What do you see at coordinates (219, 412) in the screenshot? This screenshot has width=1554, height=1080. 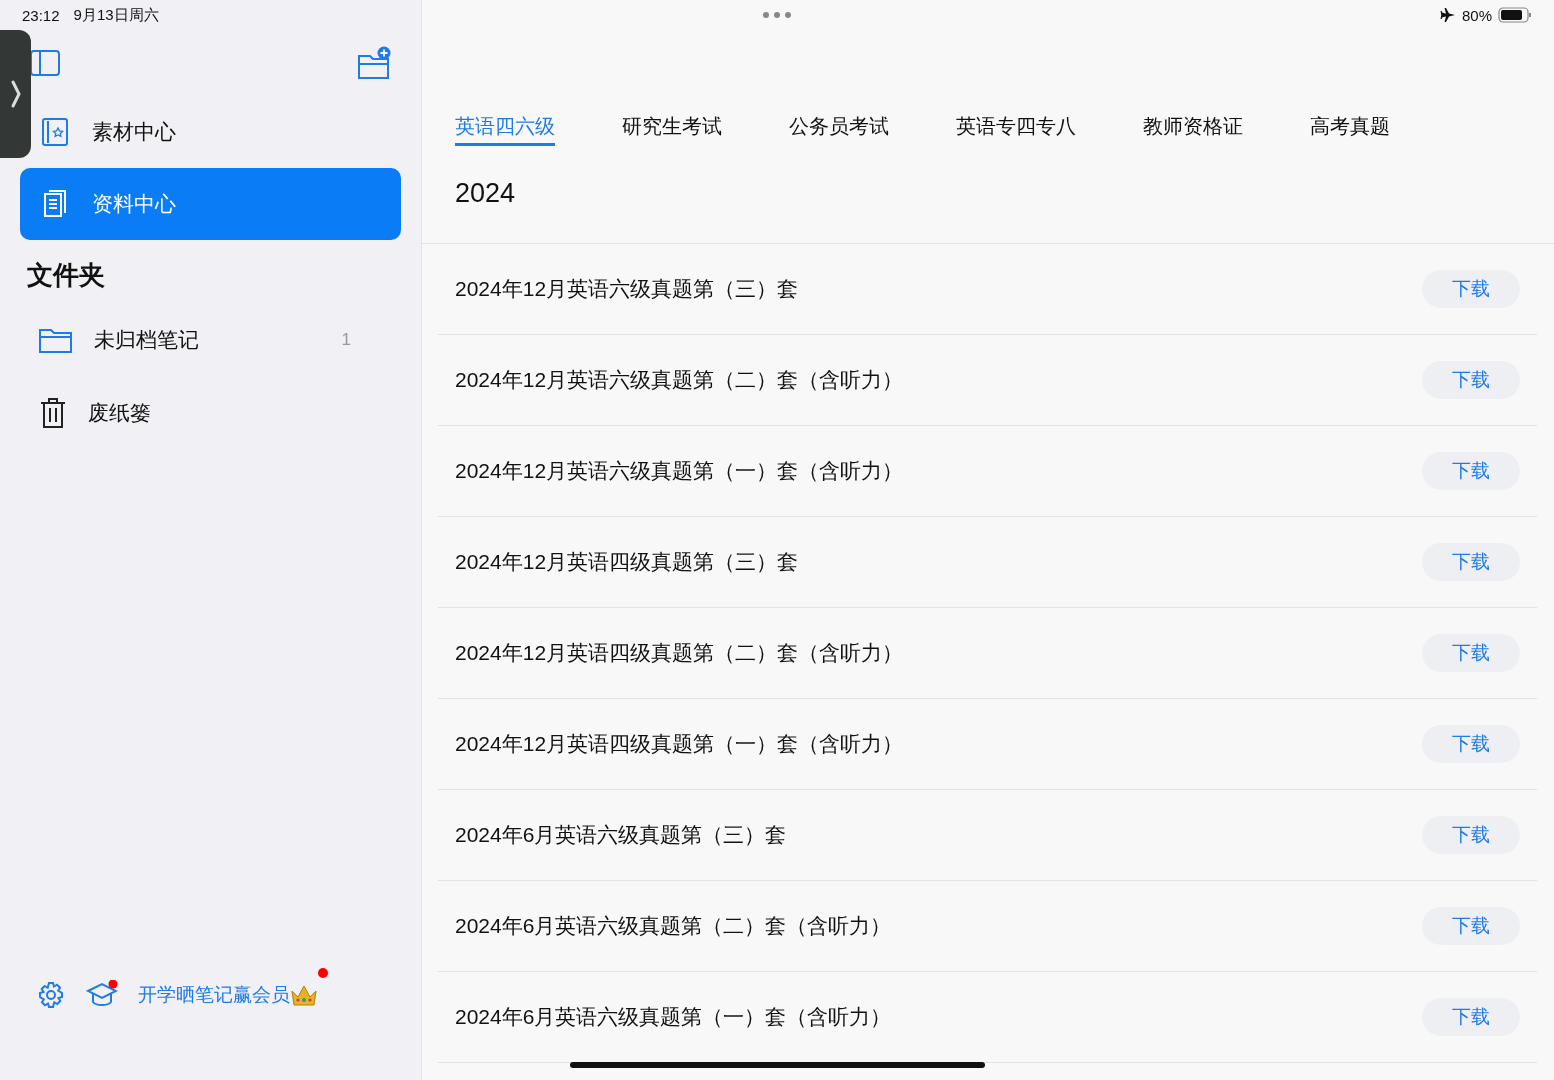 I see `folder-label: 废纸篓` at bounding box center [219, 412].